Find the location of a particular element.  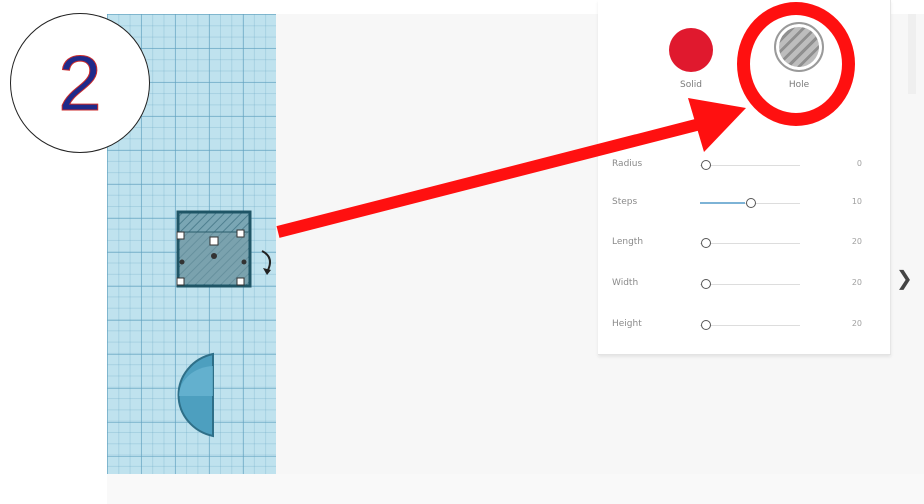

property-row-length: Length 20 is located at coordinates (742, 243).